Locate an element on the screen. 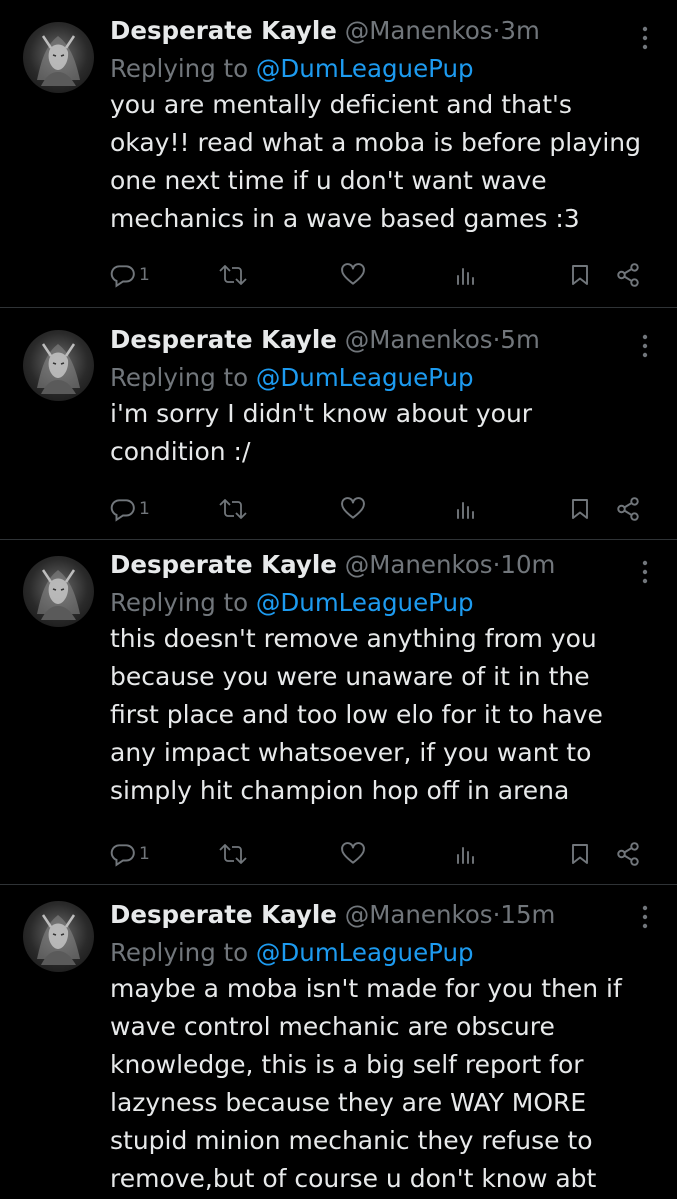 The height and width of the screenshot is (1199, 677). tweet-header: Desperate Kayle @Manenkos·10m is located at coordinates (383, 565).